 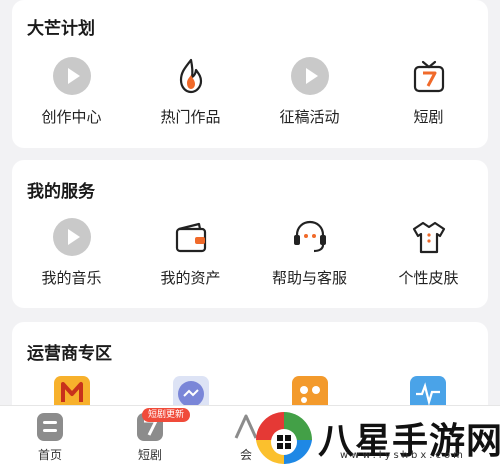 What do you see at coordinates (429, 237) in the screenshot?
I see `tshirt-icon` at bounding box center [429, 237].